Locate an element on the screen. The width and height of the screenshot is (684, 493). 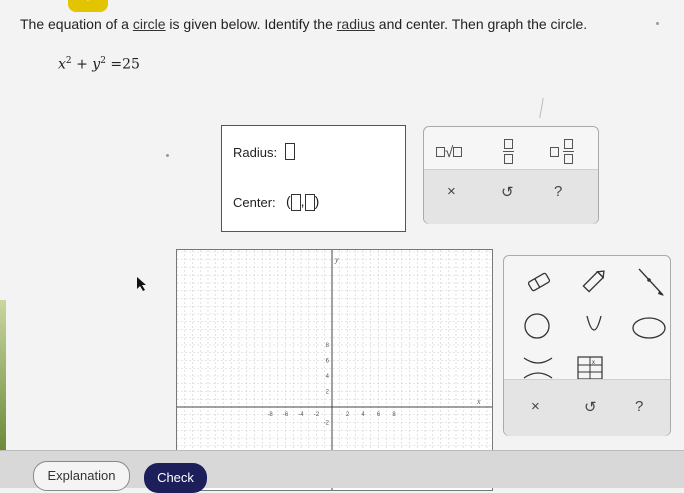
x-tick-label: 8 is located at coordinates (394, 415).